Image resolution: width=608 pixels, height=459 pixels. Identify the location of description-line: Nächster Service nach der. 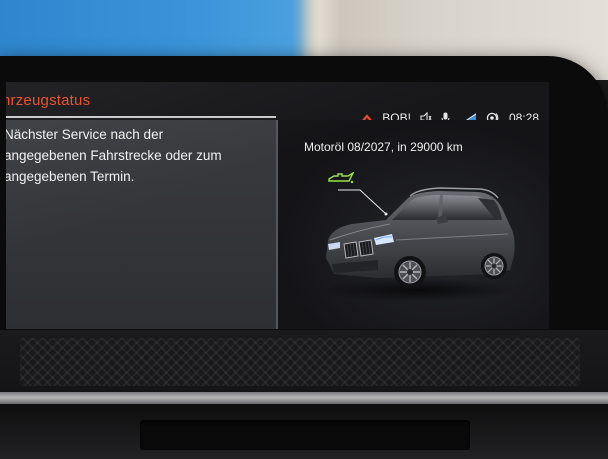
(85, 134).